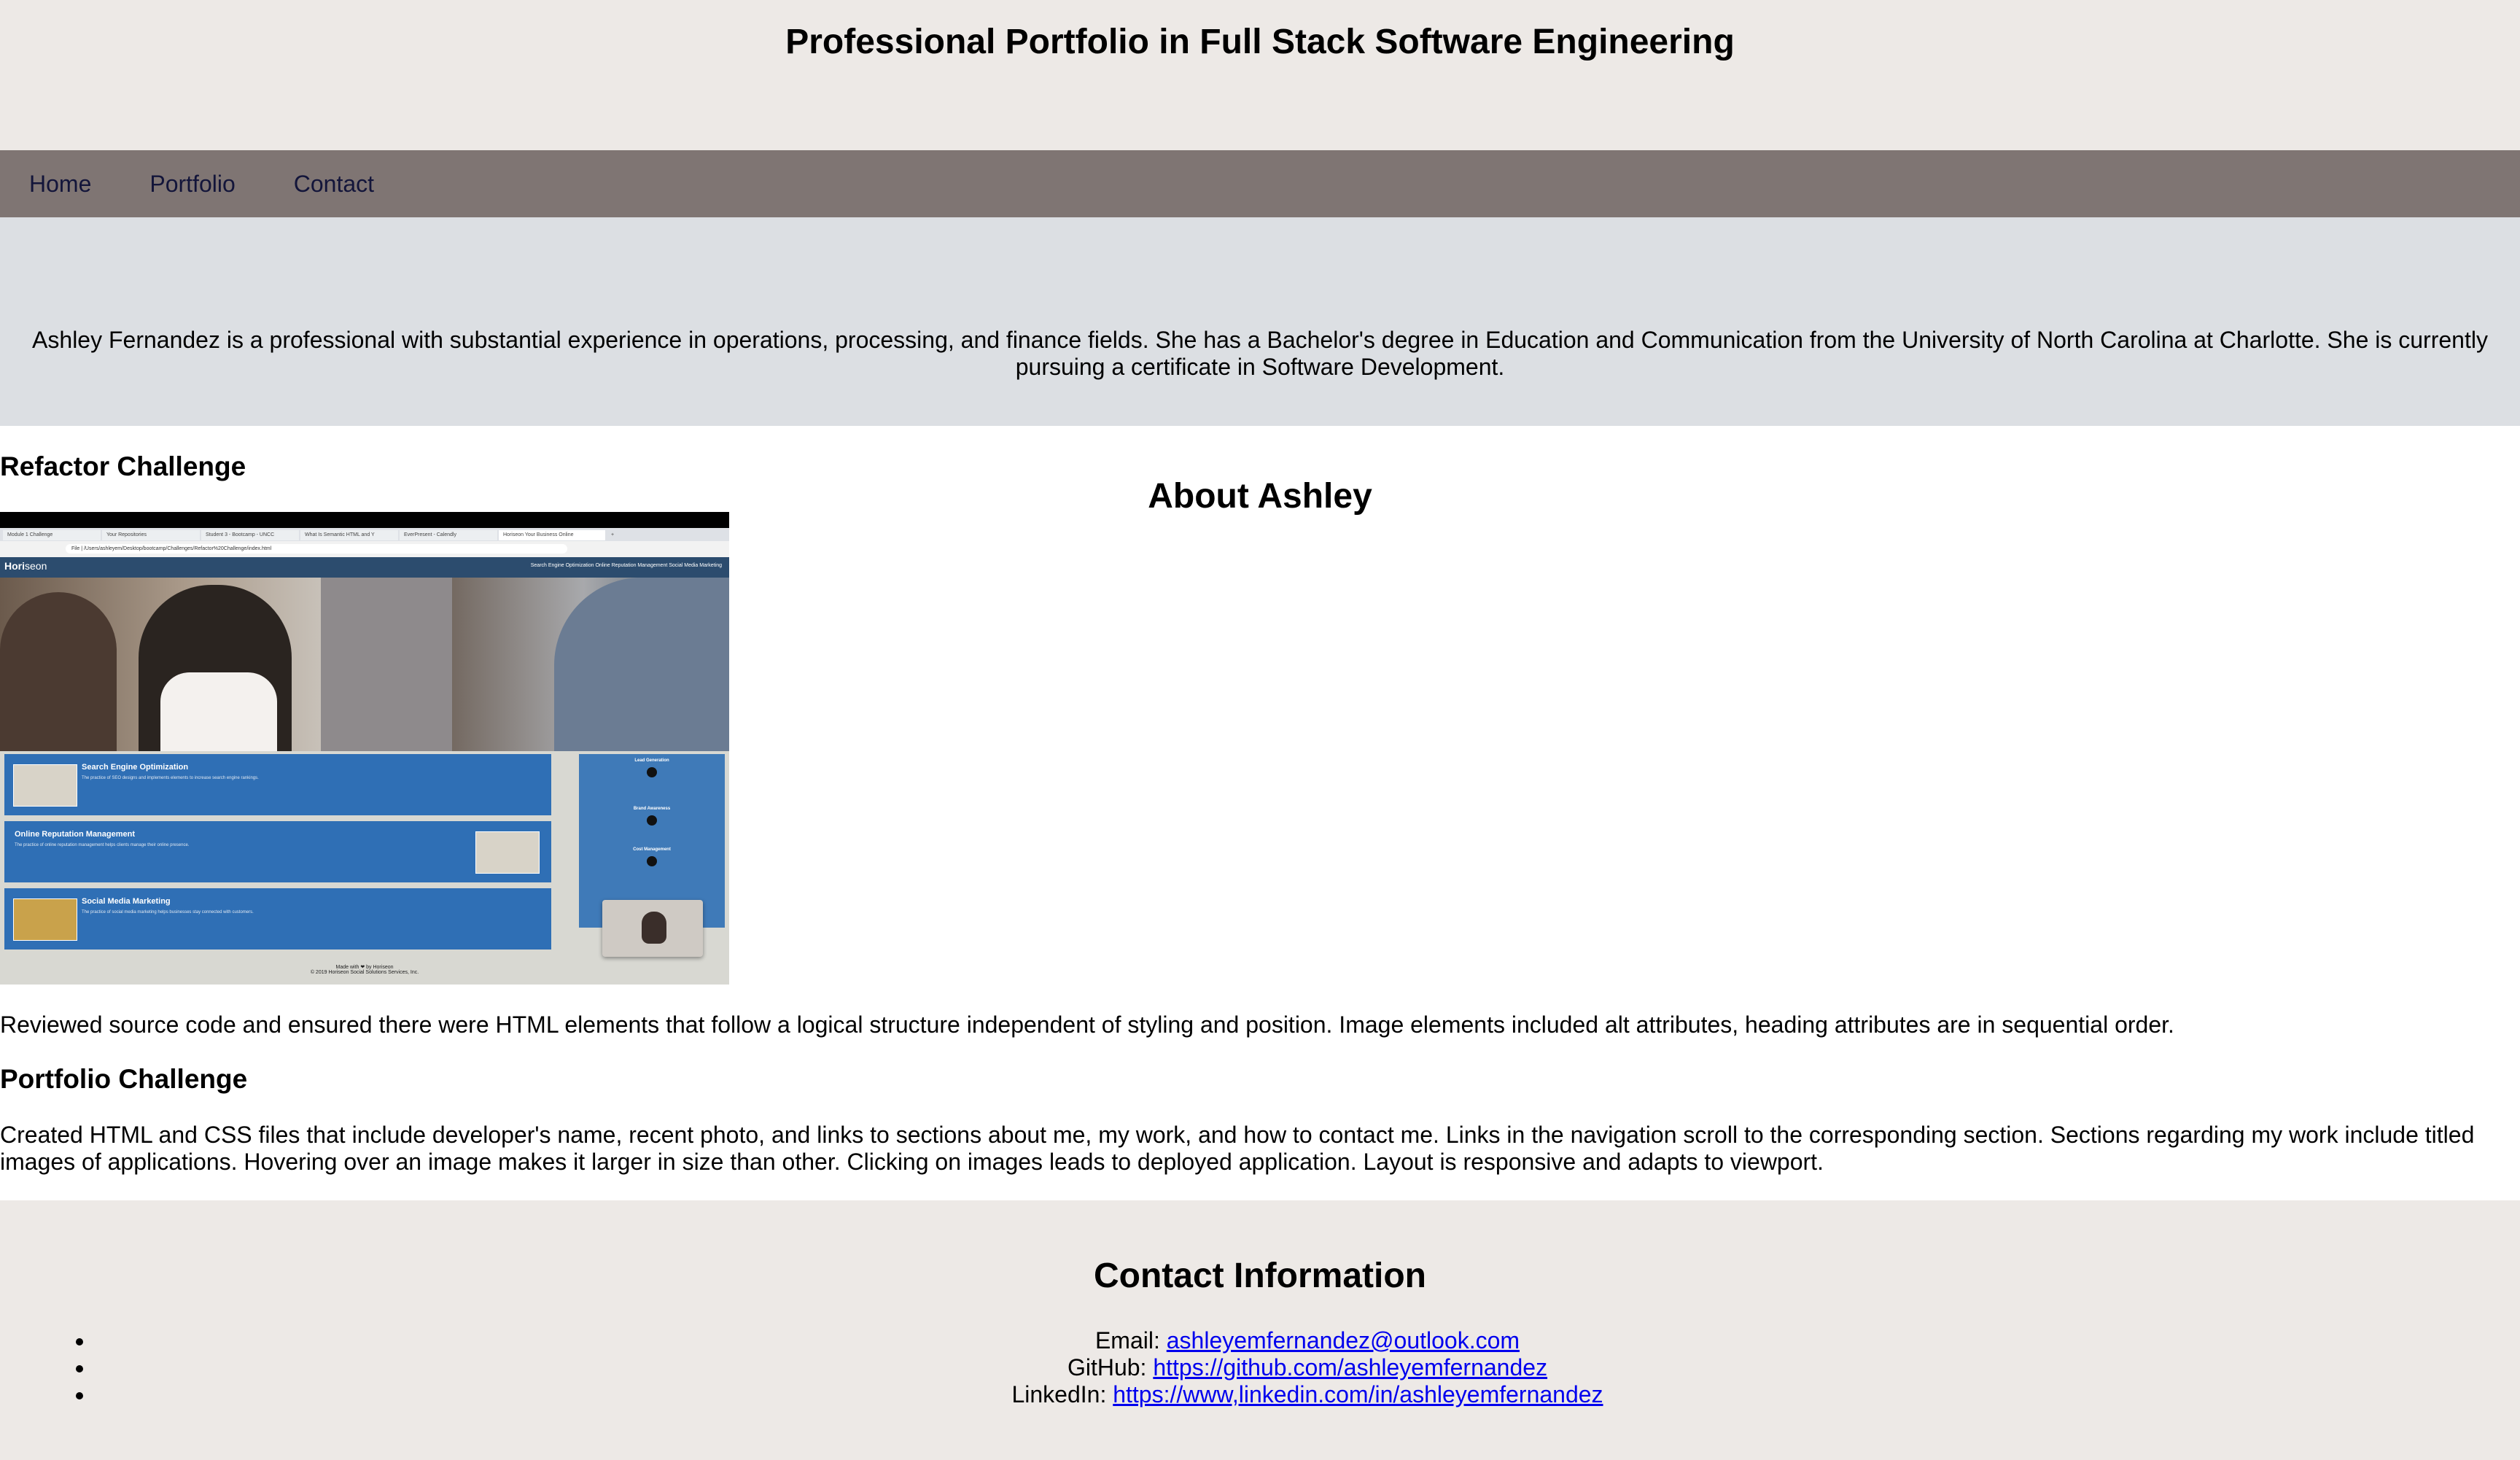 This screenshot has width=2520, height=1460. What do you see at coordinates (448, 535) in the screenshot?
I see `screenshot-tab: EverPresent - Calendly` at bounding box center [448, 535].